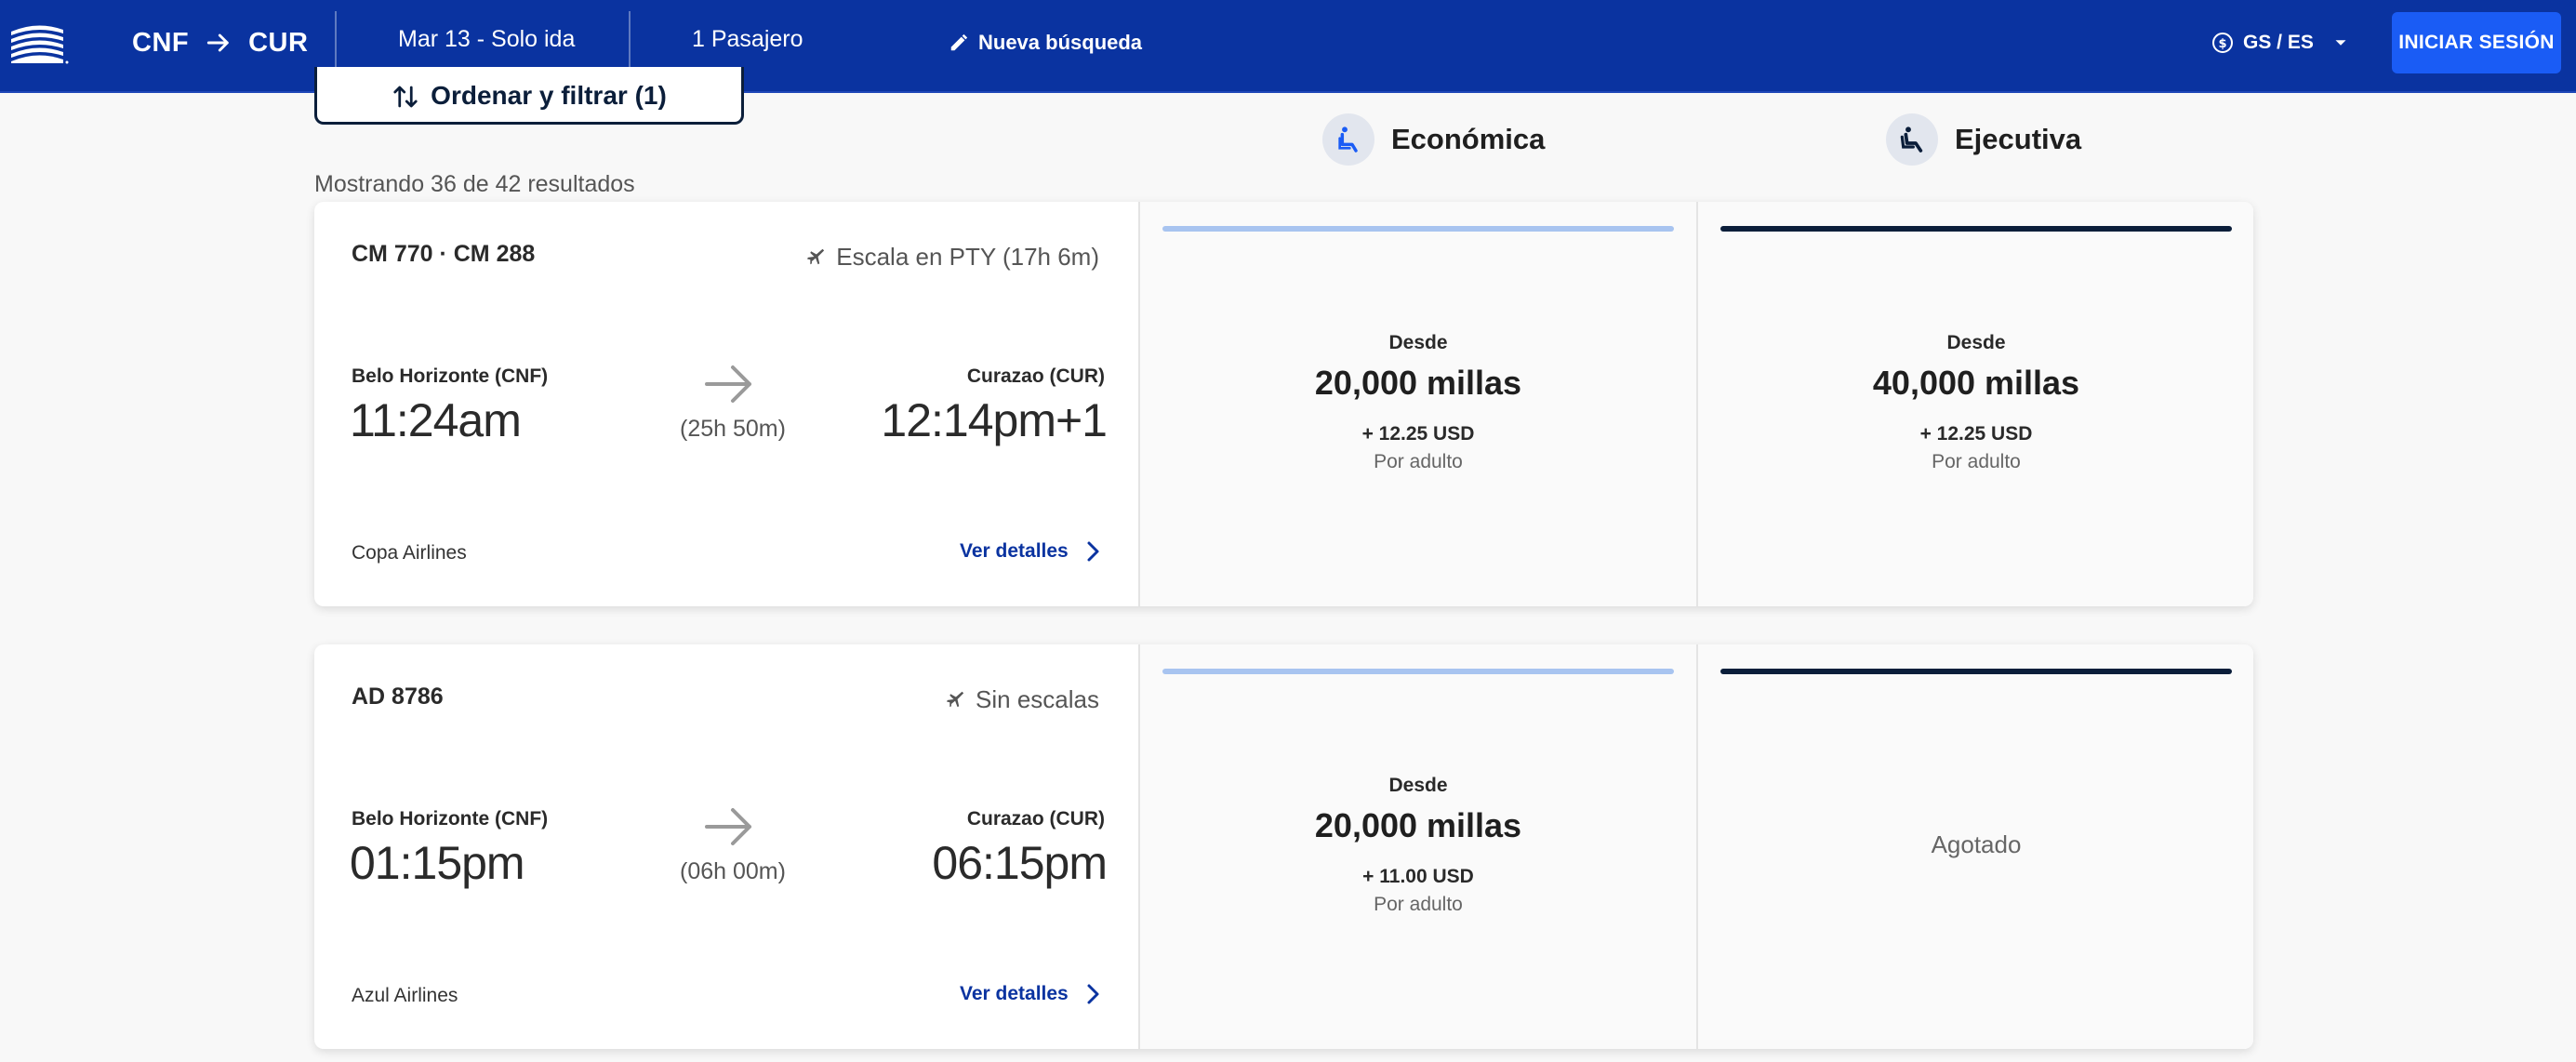  Describe the element at coordinates (39, 43) in the screenshot. I see `copa-logo` at that location.